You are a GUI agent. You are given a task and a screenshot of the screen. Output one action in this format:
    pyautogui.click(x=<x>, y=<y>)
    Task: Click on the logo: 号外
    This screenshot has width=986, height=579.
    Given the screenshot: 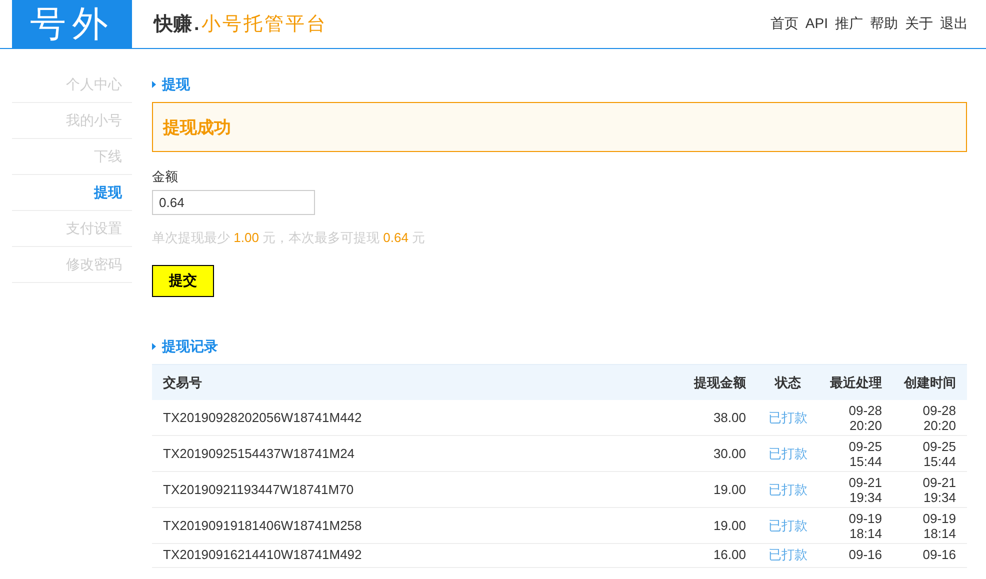 What is the action you would take?
    pyautogui.click(x=72, y=24)
    